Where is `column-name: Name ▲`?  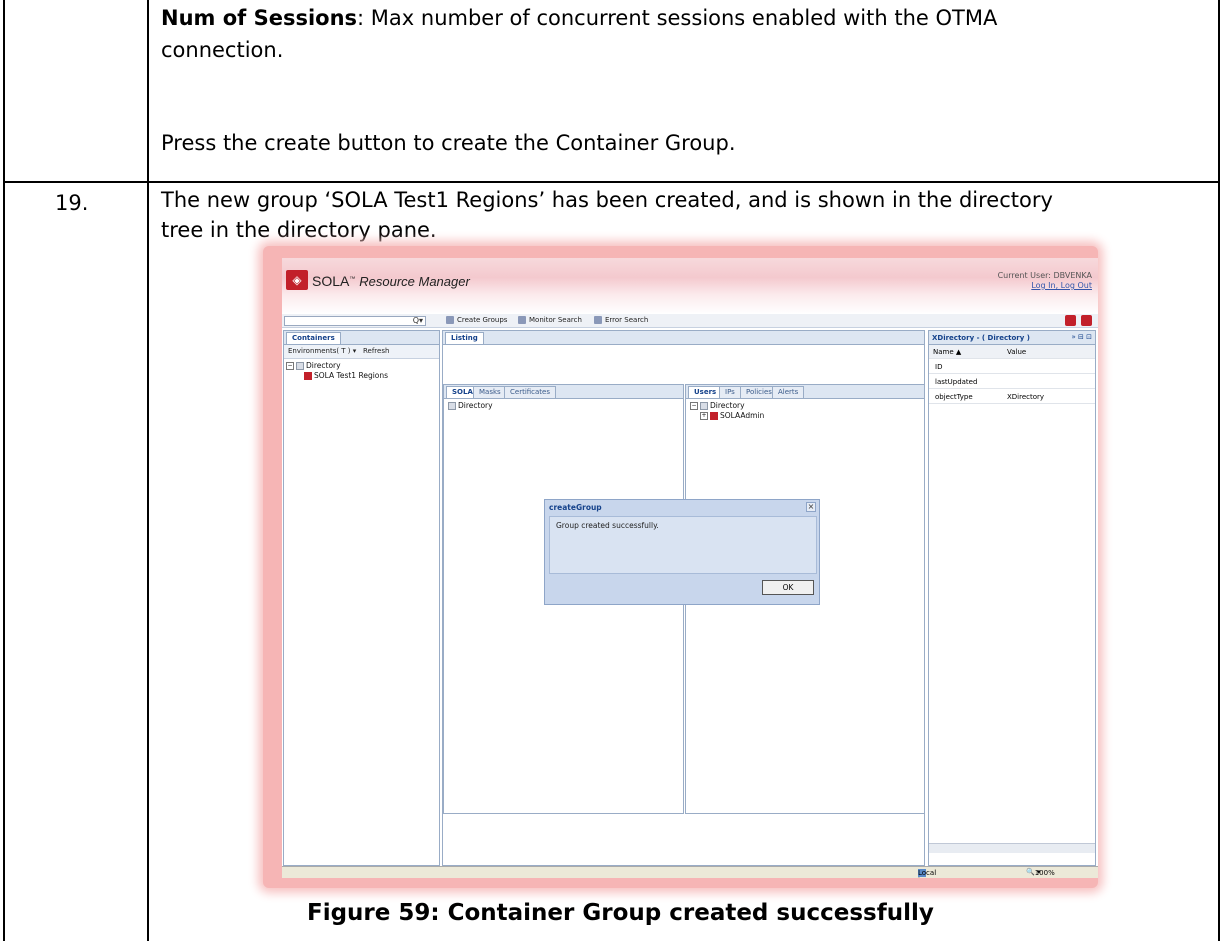 column-name: Name ▲ is located at coordinates (947, 352).